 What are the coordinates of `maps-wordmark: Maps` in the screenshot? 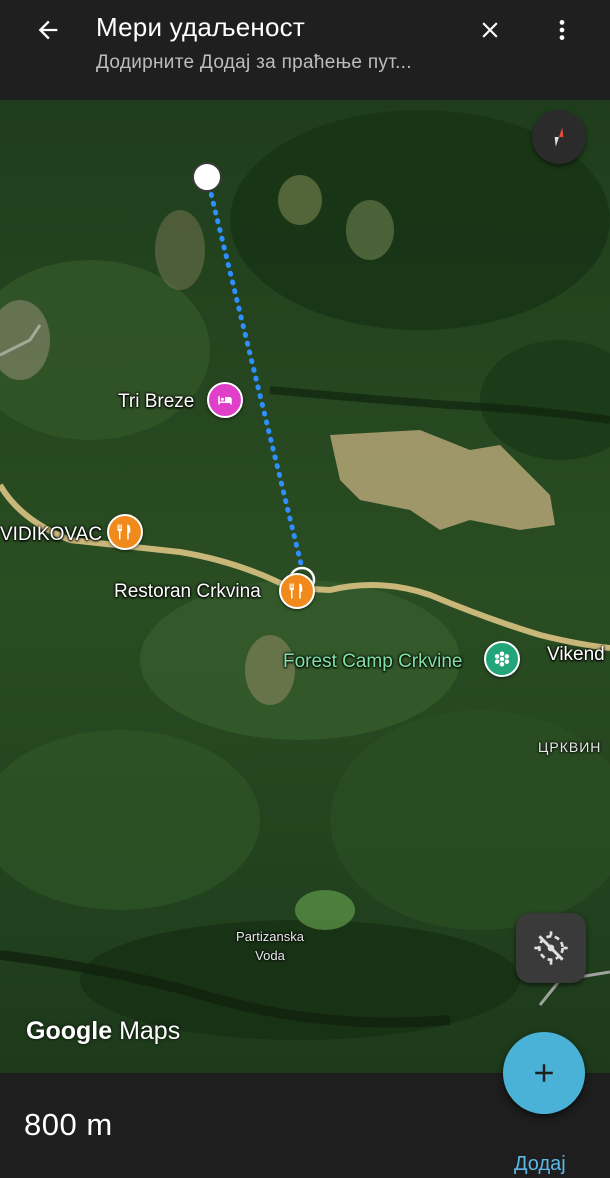 It's located at (150, 1031).